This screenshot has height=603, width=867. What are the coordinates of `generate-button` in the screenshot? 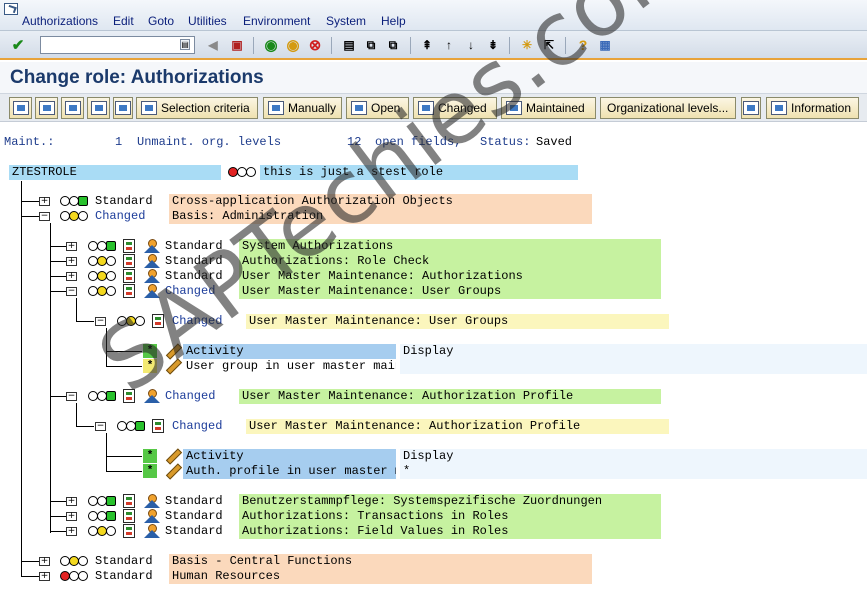 It's located at (72, 108).